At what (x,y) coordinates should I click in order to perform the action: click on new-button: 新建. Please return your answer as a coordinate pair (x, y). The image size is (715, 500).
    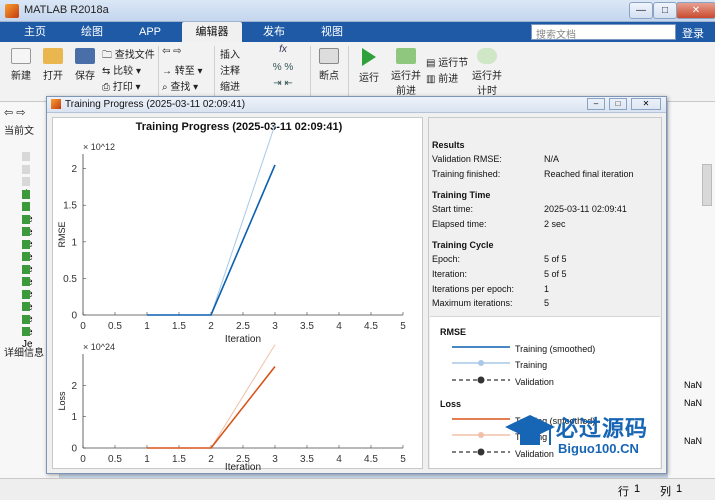
    Looking at the image, I should click on (21, 65).